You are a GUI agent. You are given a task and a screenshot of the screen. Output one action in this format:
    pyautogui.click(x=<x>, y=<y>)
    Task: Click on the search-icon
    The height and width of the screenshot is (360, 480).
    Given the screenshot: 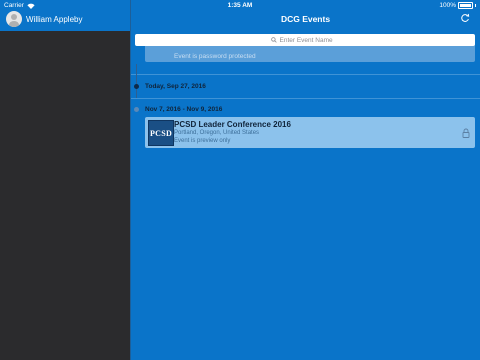 What is the action you would take?
    pyautogui.click(x=273, y=40)
    